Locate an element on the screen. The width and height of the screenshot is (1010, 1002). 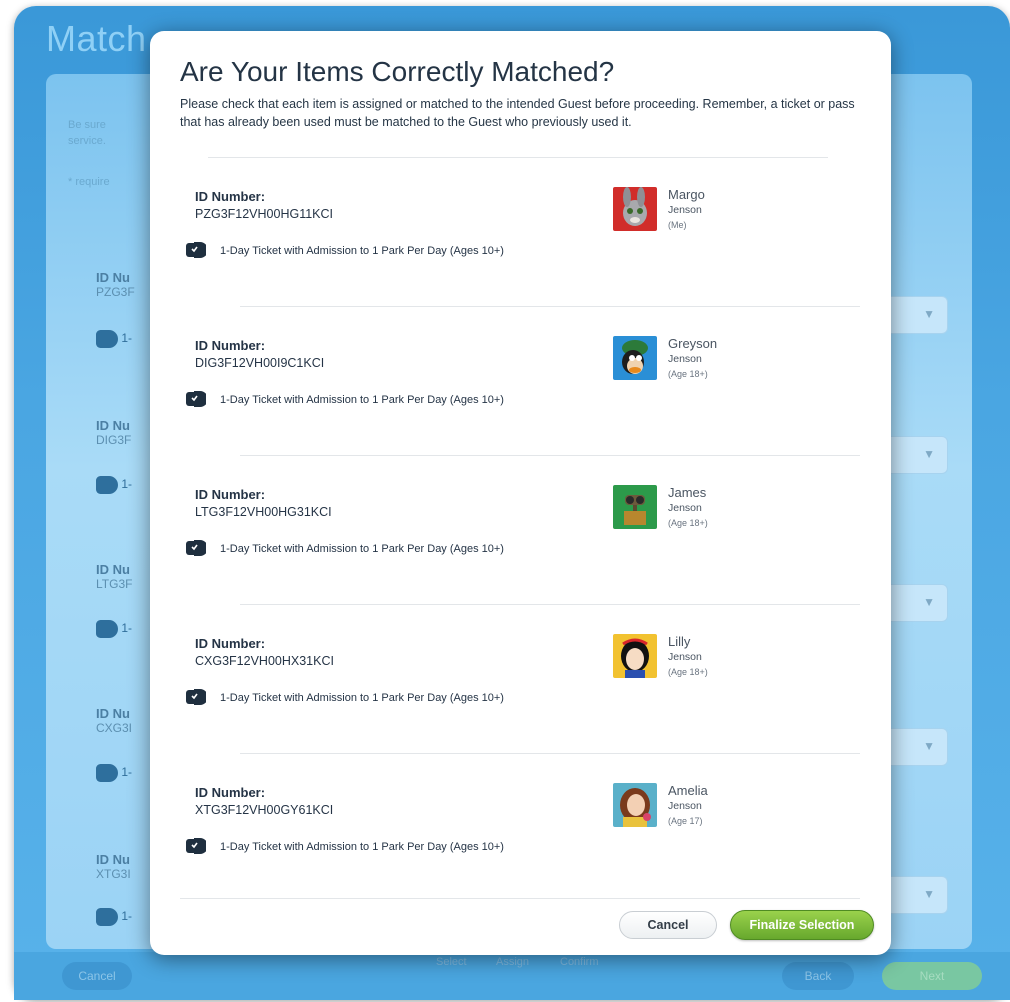
background-required-note: * require is located at coordinates (89, 182).